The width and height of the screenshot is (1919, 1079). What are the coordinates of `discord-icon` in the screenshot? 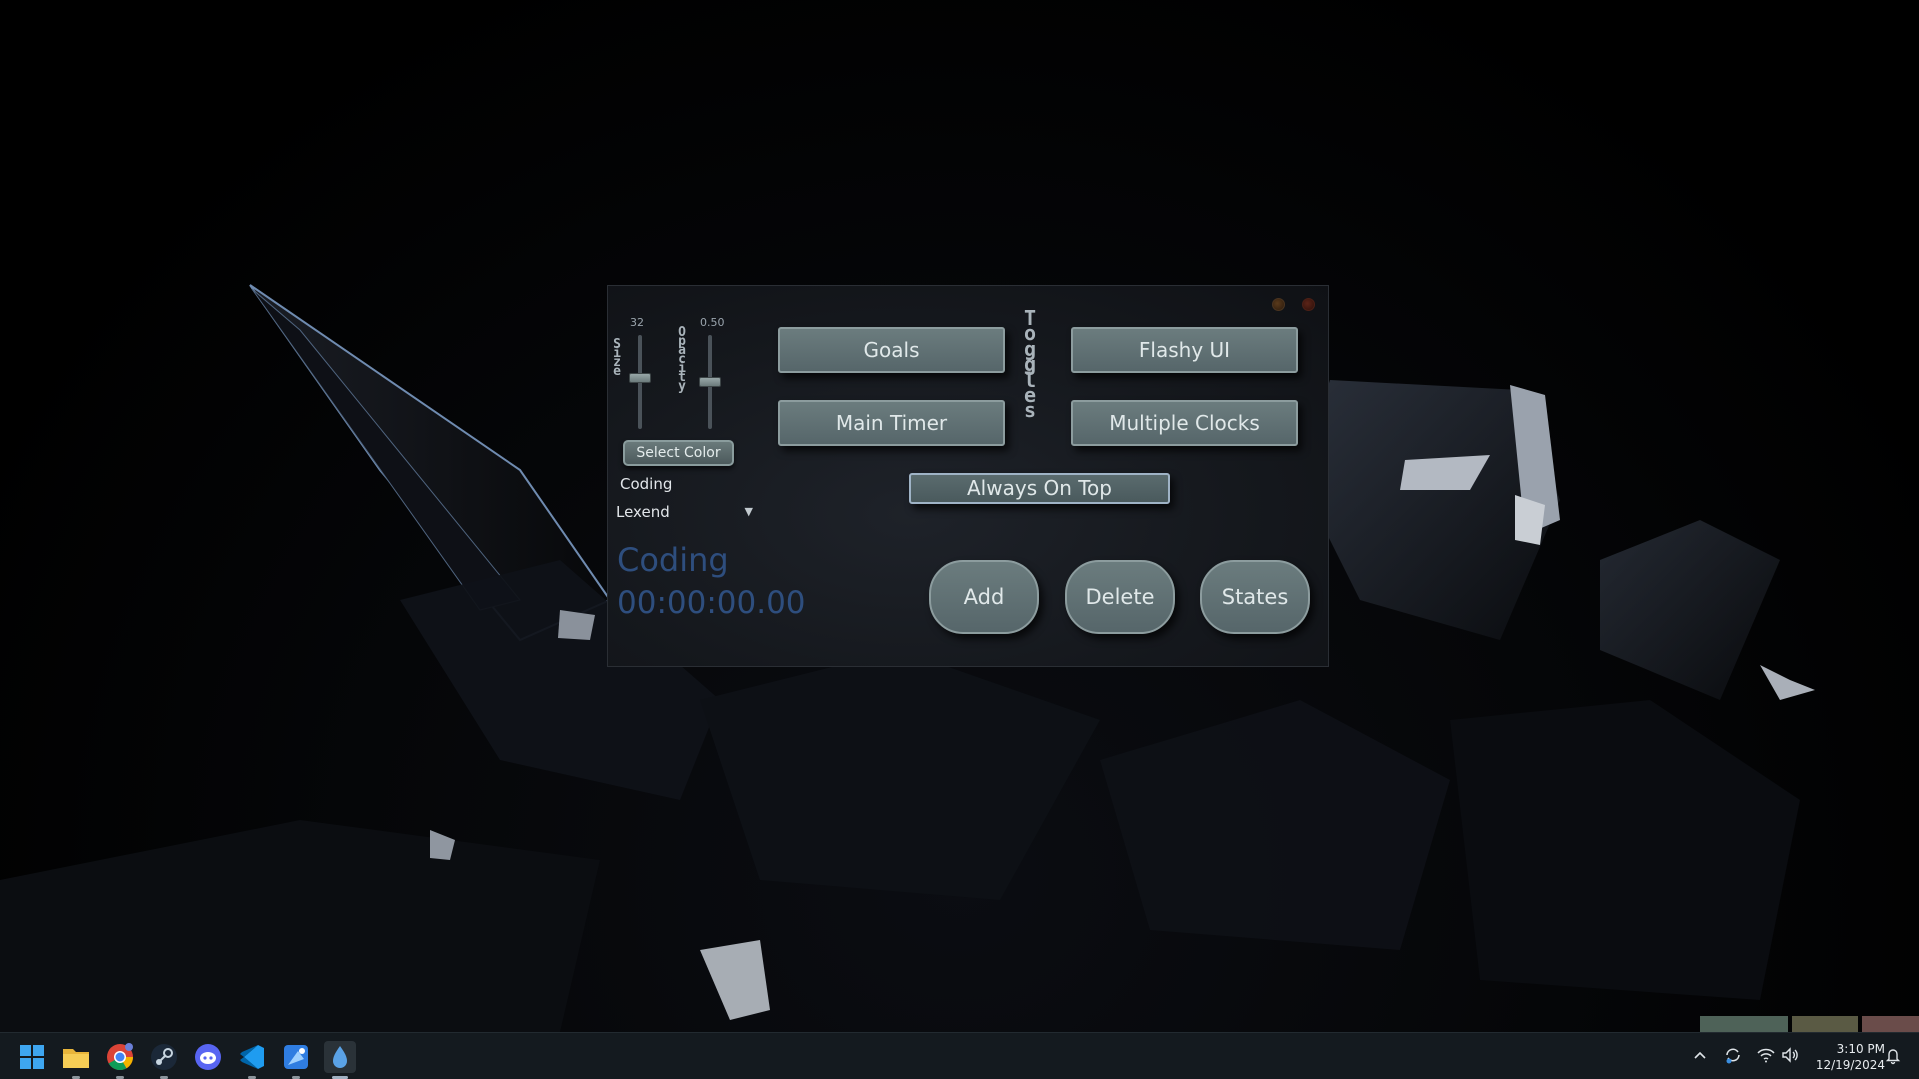 It's located at (208, 1057).